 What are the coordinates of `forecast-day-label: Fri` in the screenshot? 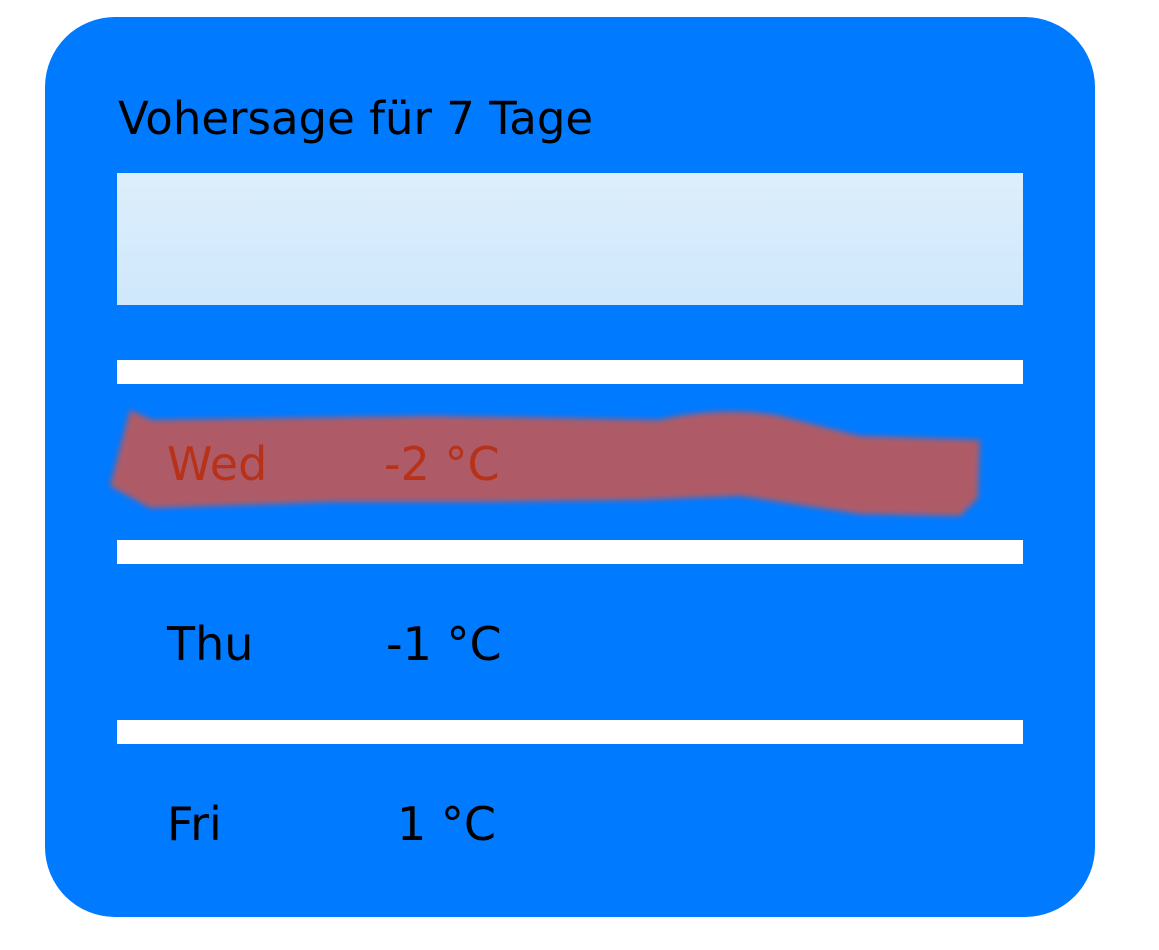 It's located at (194, 824).